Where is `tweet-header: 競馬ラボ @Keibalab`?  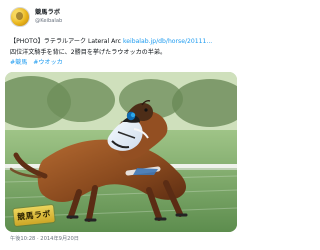 tweet-header: 競馬ラボ @Keibalab is located at coordinates (121, 16).